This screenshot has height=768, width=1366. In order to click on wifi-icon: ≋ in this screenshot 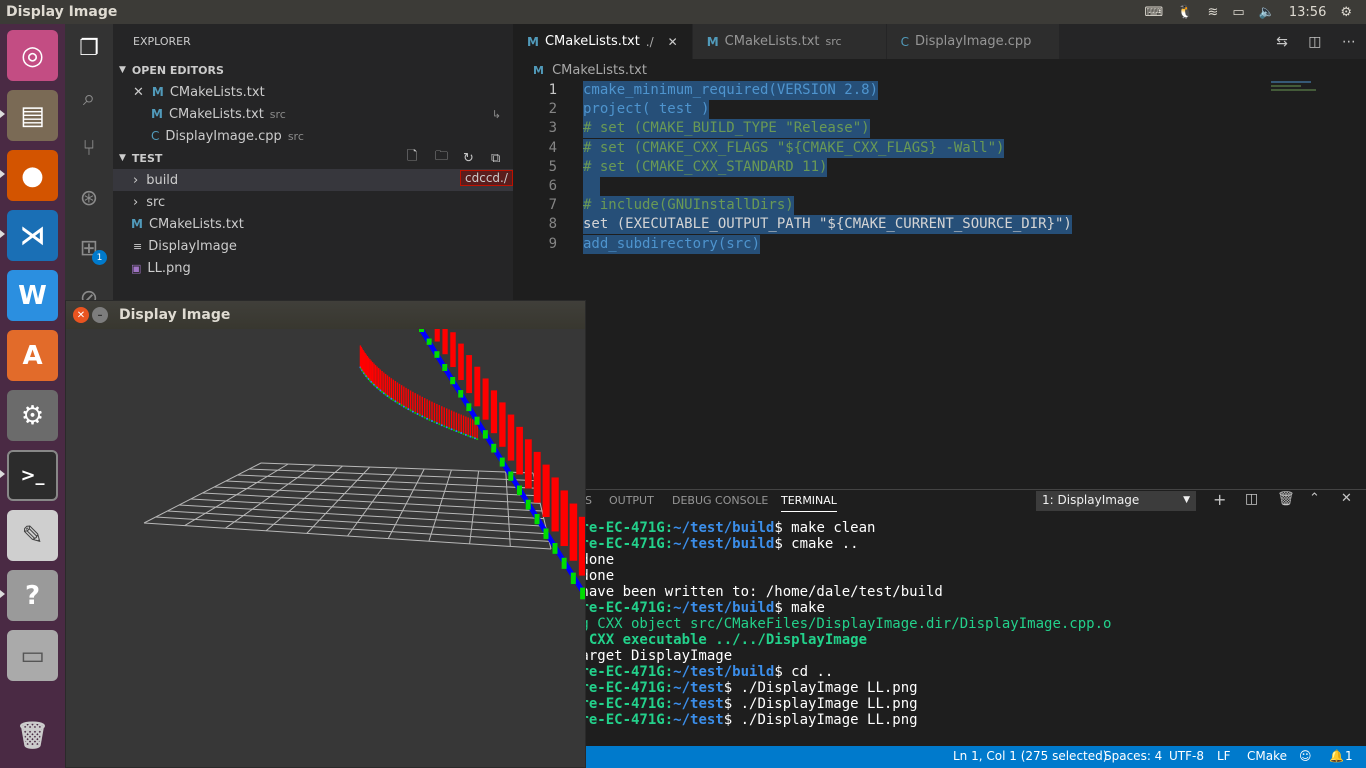, I will do `click(1212, 12)`.